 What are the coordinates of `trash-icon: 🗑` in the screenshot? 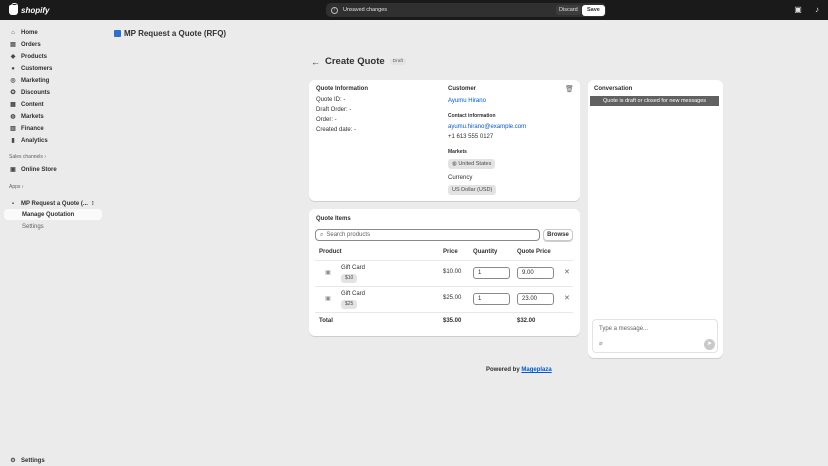 It's located at (569, 89).